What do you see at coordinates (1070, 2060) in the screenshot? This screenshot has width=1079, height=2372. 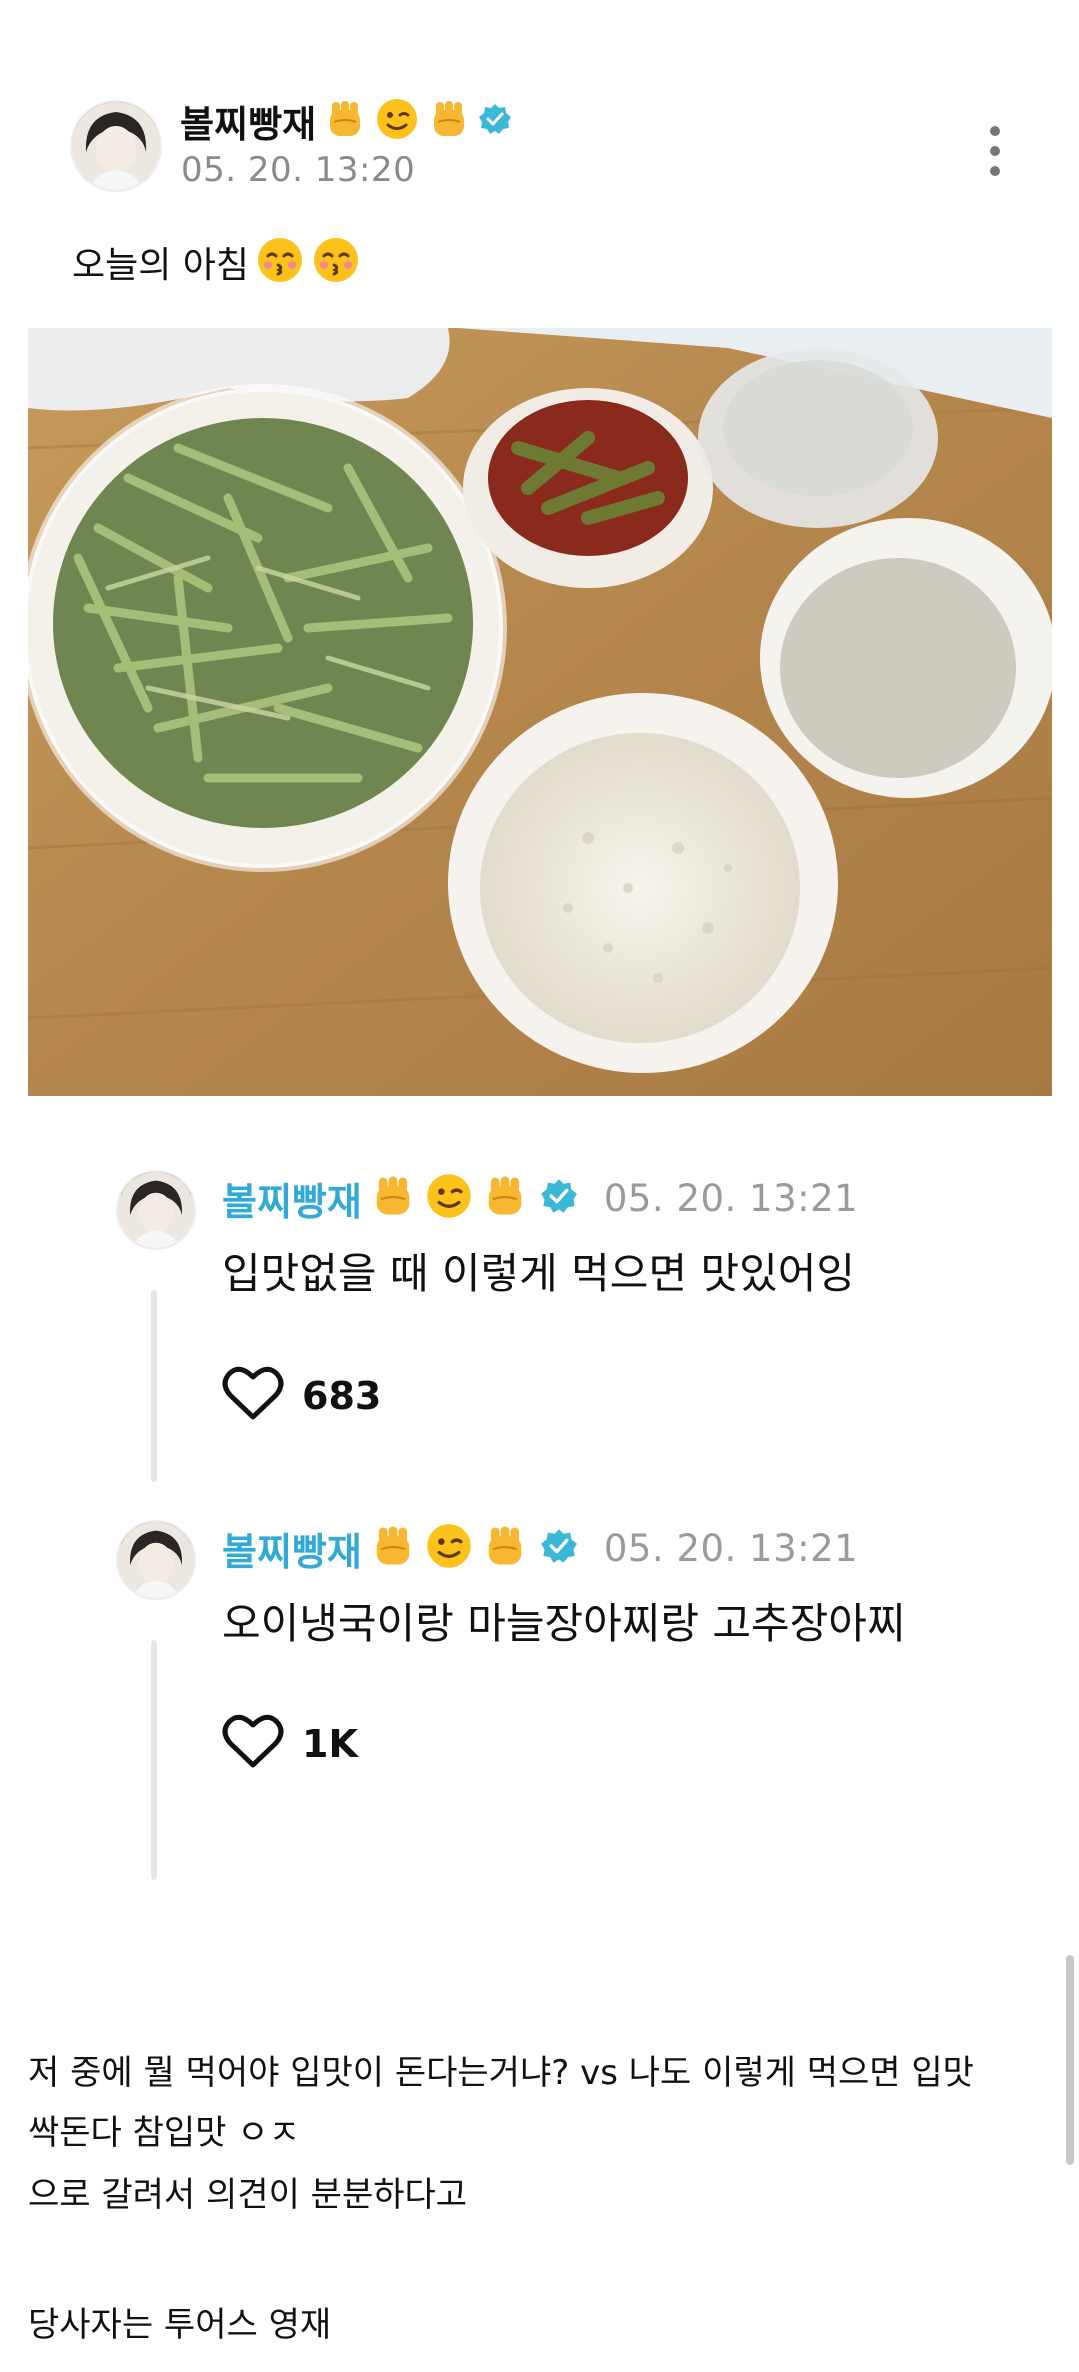 I see `scrollbar` at bounding box center [1070, 2060].